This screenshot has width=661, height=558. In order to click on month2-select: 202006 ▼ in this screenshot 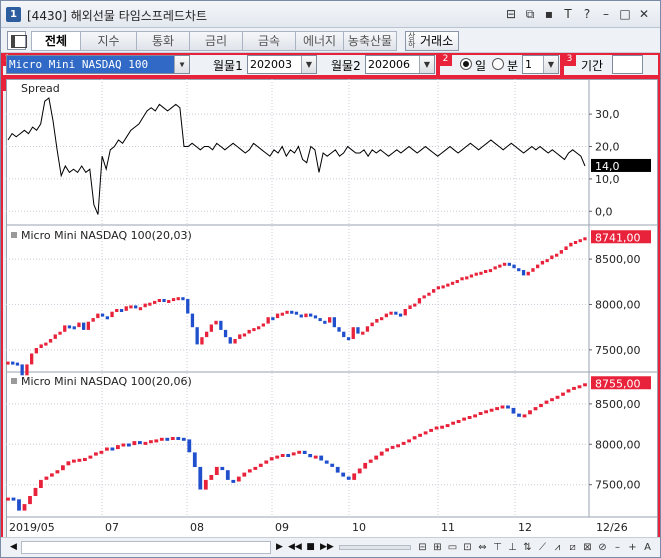, I will do `click(400, 64)`.